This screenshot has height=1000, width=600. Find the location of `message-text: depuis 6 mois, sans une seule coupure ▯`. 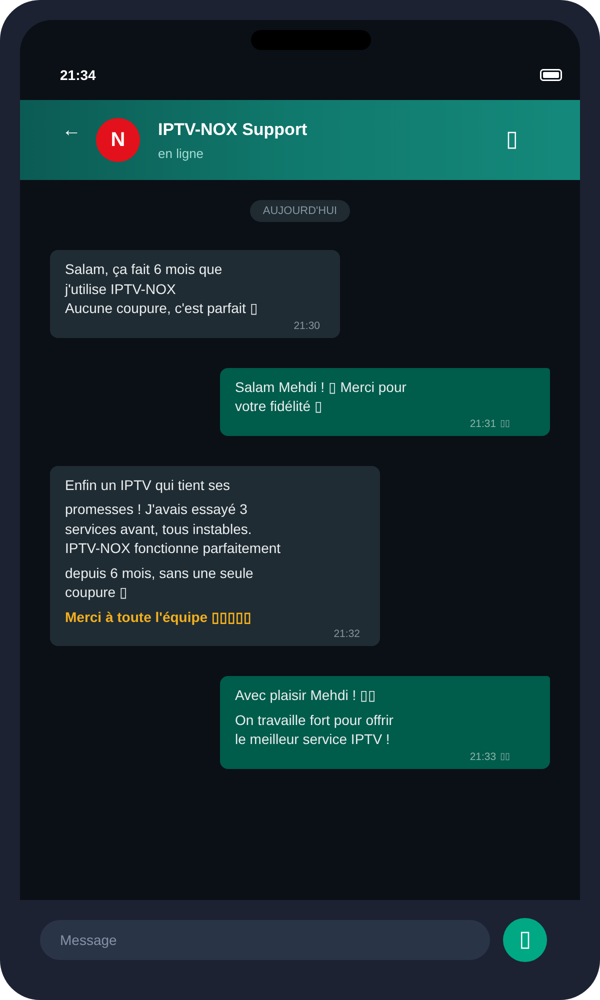

message-text: depuis 6 mois, sans une seule coupure ▯ is located at coordinates (159, 583).